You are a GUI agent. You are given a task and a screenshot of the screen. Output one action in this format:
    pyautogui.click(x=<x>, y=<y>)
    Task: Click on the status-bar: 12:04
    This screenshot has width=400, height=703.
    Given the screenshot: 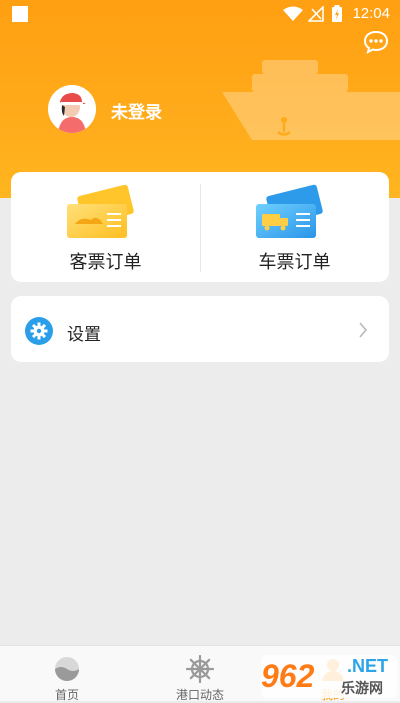 What is the action you would take?
    pyautogui.click(x=200, y=14)
    